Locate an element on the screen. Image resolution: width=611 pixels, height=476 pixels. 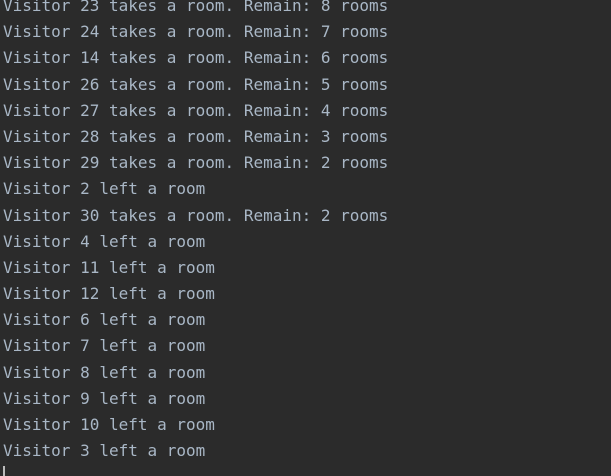
console-line: Visitor 26 takes a room. Remain: 5 rooms is located at coordinates (196, 84).